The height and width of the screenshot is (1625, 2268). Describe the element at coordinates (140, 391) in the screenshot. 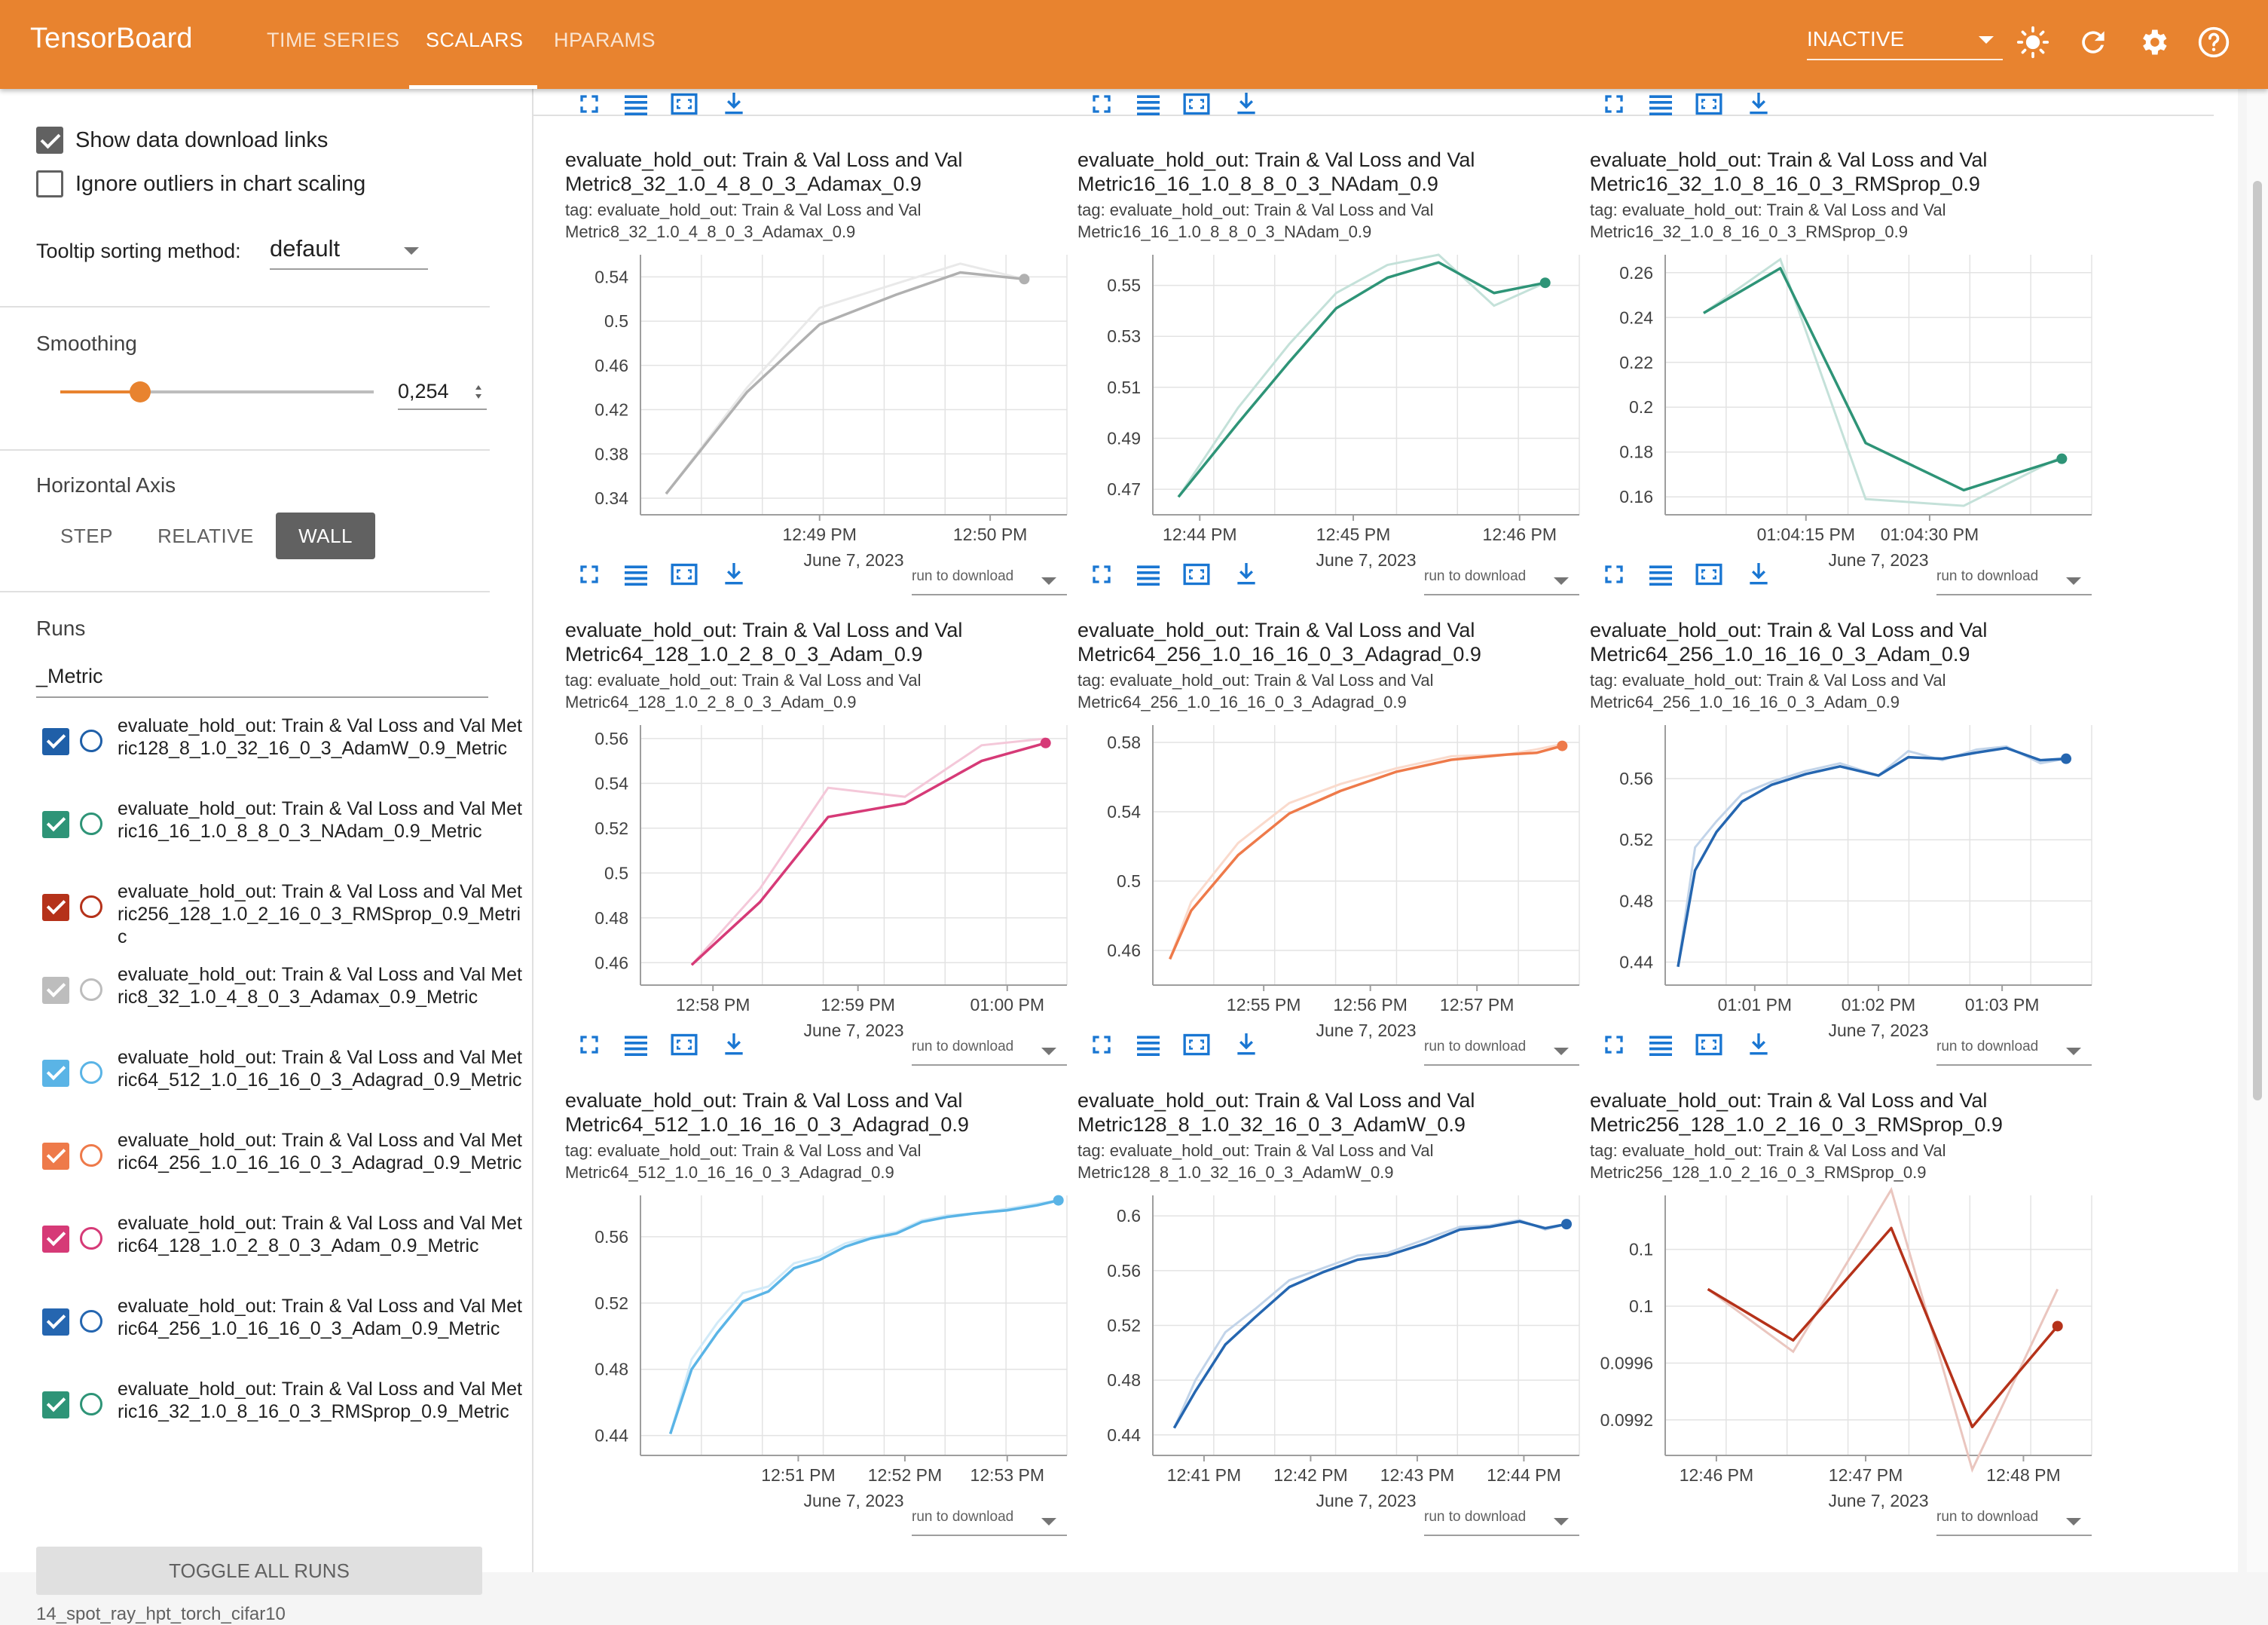

I see `smoothing-slider-thumb` at that location.